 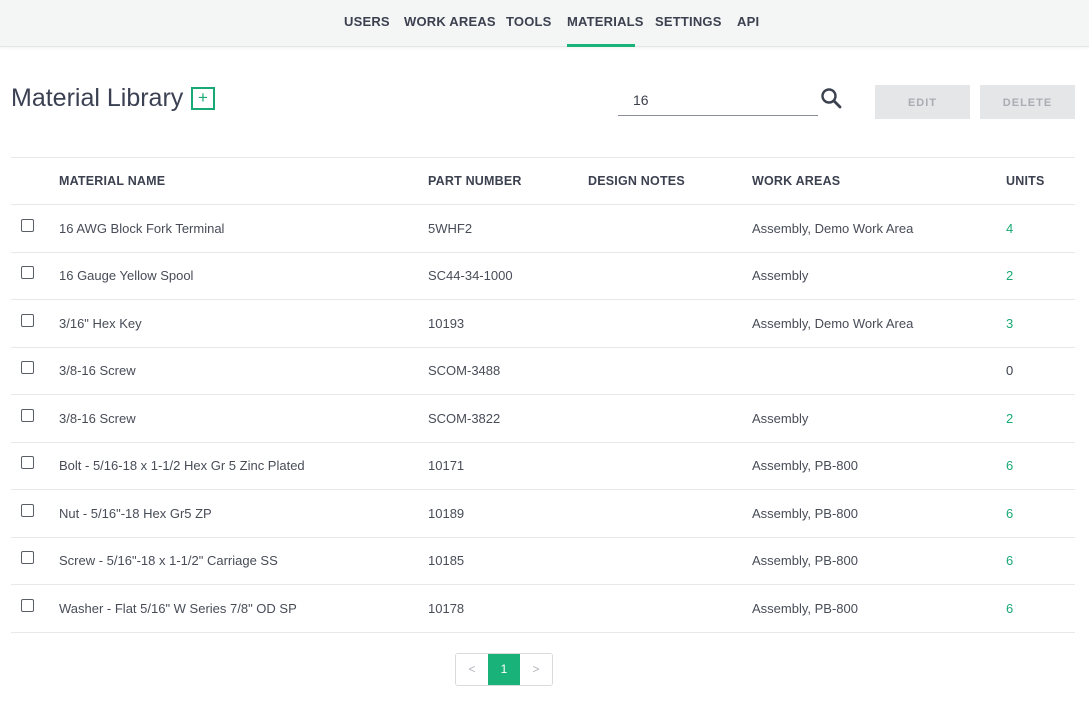 What do you see at coordinates (1010, 371) in the screenshot?
I see `units-count: 0` at bounding box center [1010, 371].